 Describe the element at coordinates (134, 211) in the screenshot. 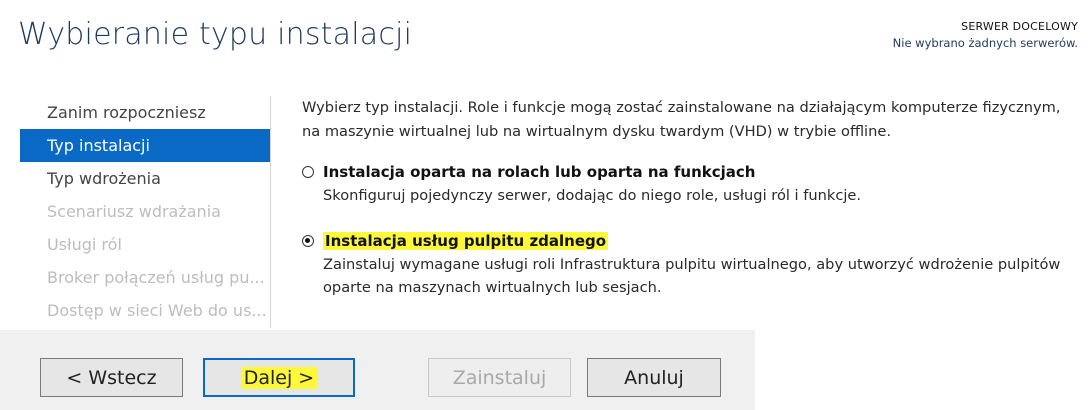

I see `nav-item-deployment-scenario: Scenariusz wdrażania` at that location.